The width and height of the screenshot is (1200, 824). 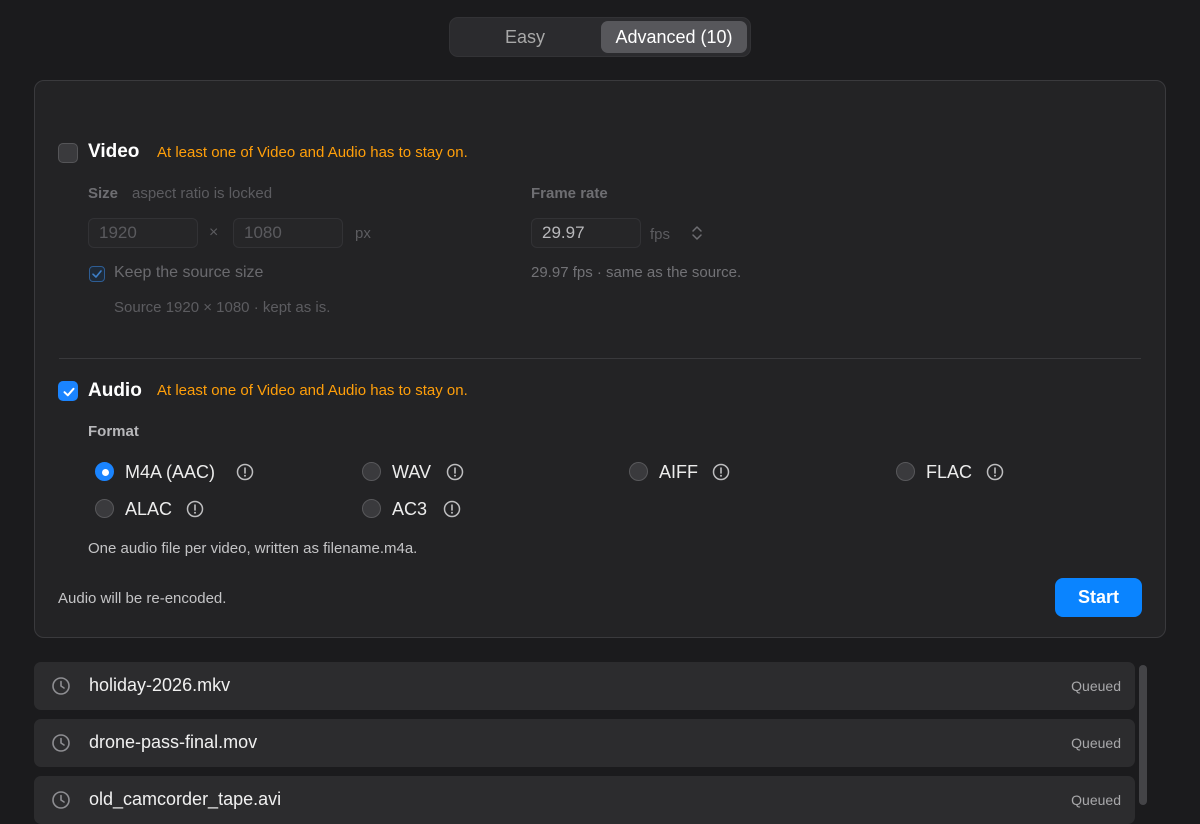 I want to click on queue-row: old_camcorder_tape.avi Queued, so click(x=584, y=800).